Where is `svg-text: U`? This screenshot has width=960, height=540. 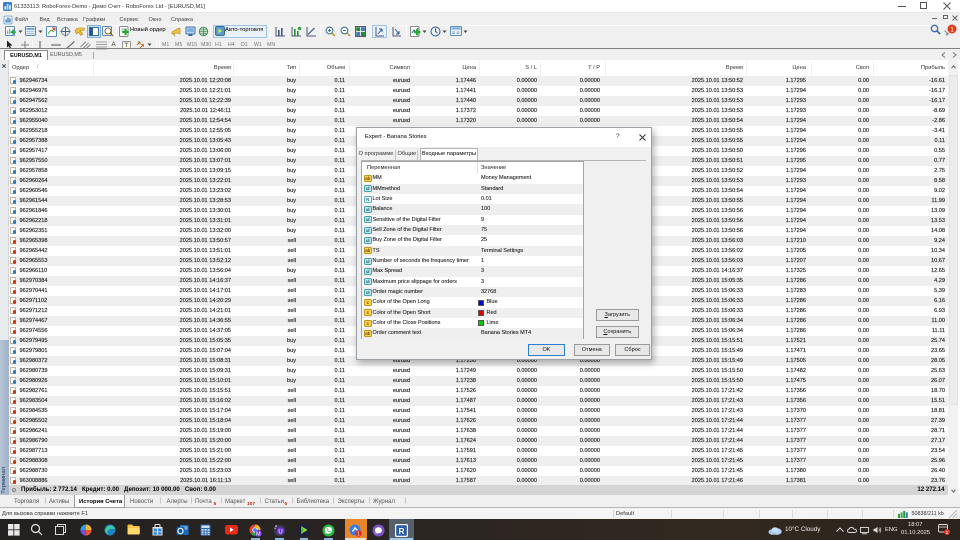
svg-text: U is located at coordinates (280, 532).